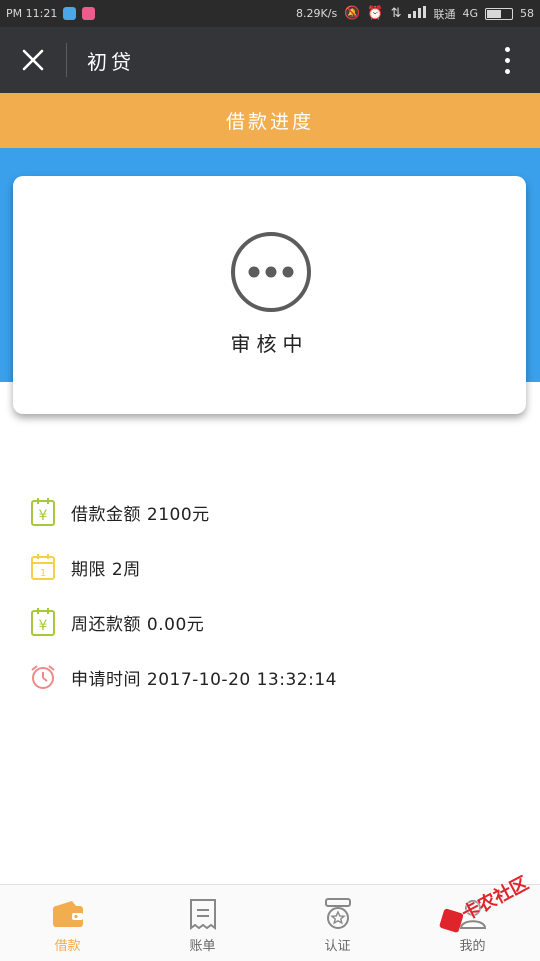  Describe the element at coordinates (270, 120) in the screenshot. I see `progress-banner: 借款进度` at that location.